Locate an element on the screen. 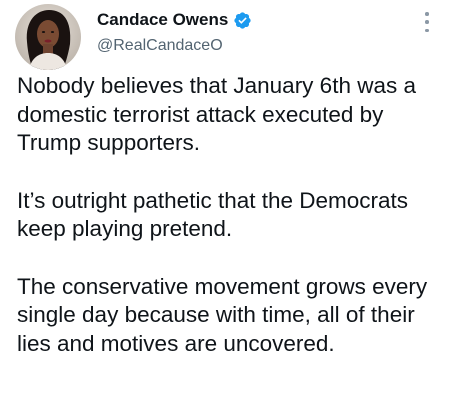 This screenshot has width=450, height=411. verified-badge-icon is located at coordinates (242, 20).